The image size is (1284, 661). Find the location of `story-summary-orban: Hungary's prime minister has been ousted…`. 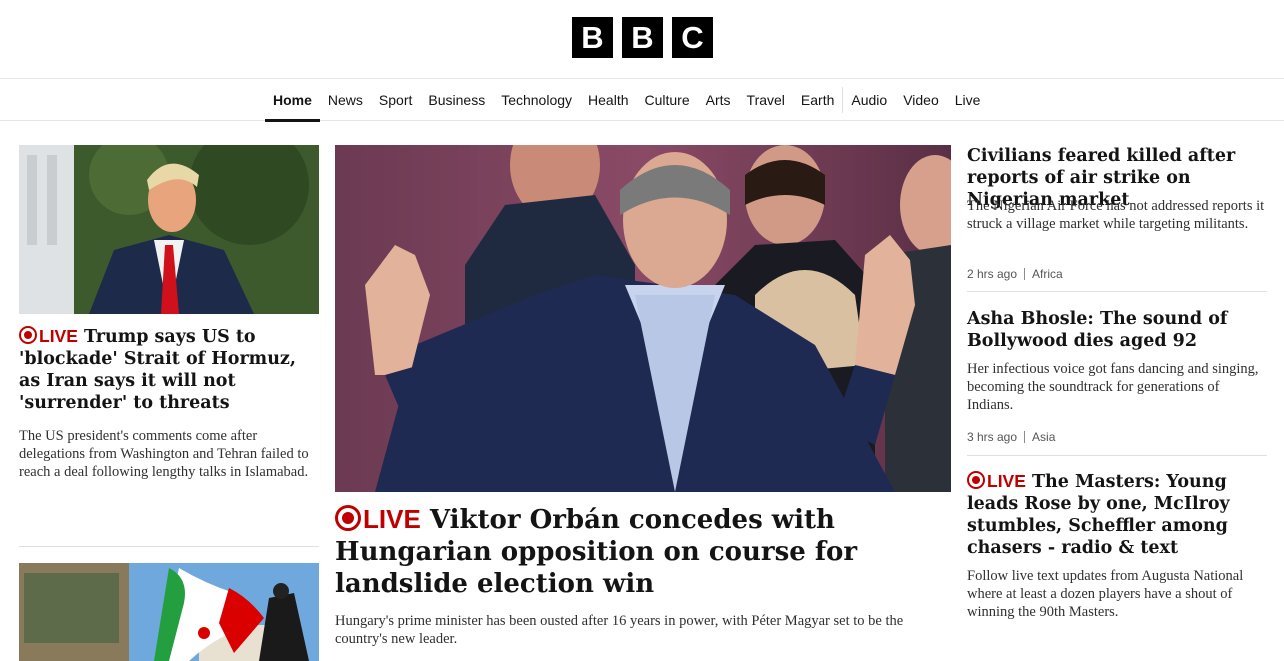

story-summary-orban: Hungary's prime minister has been ousted… is located at coordinates (619, 630).